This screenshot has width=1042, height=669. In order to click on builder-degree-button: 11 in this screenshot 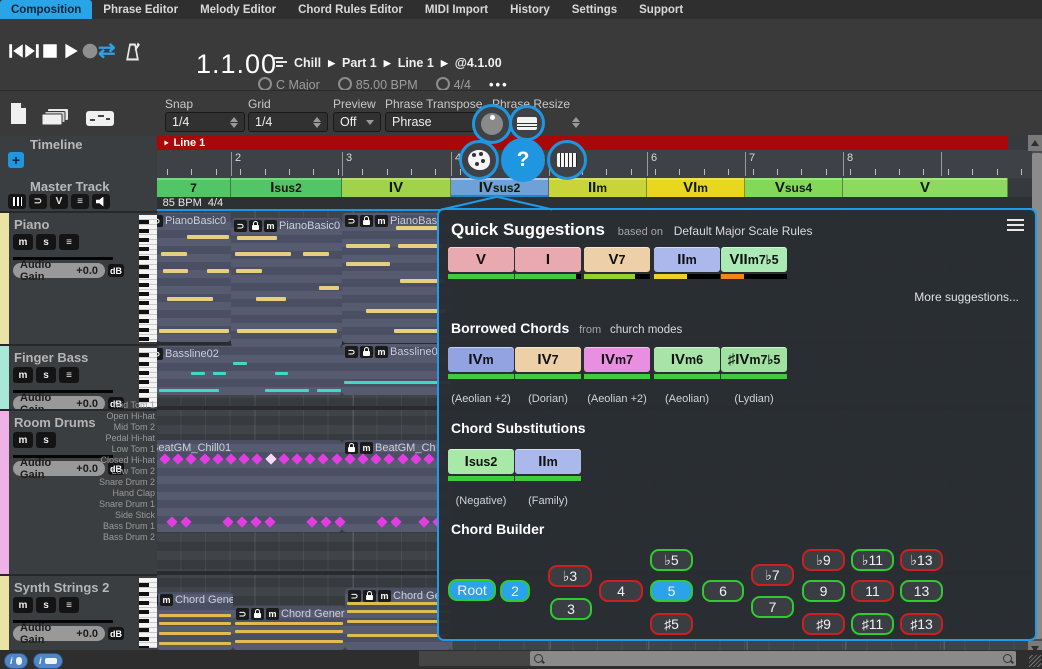, I will do `click(872, 591)`.